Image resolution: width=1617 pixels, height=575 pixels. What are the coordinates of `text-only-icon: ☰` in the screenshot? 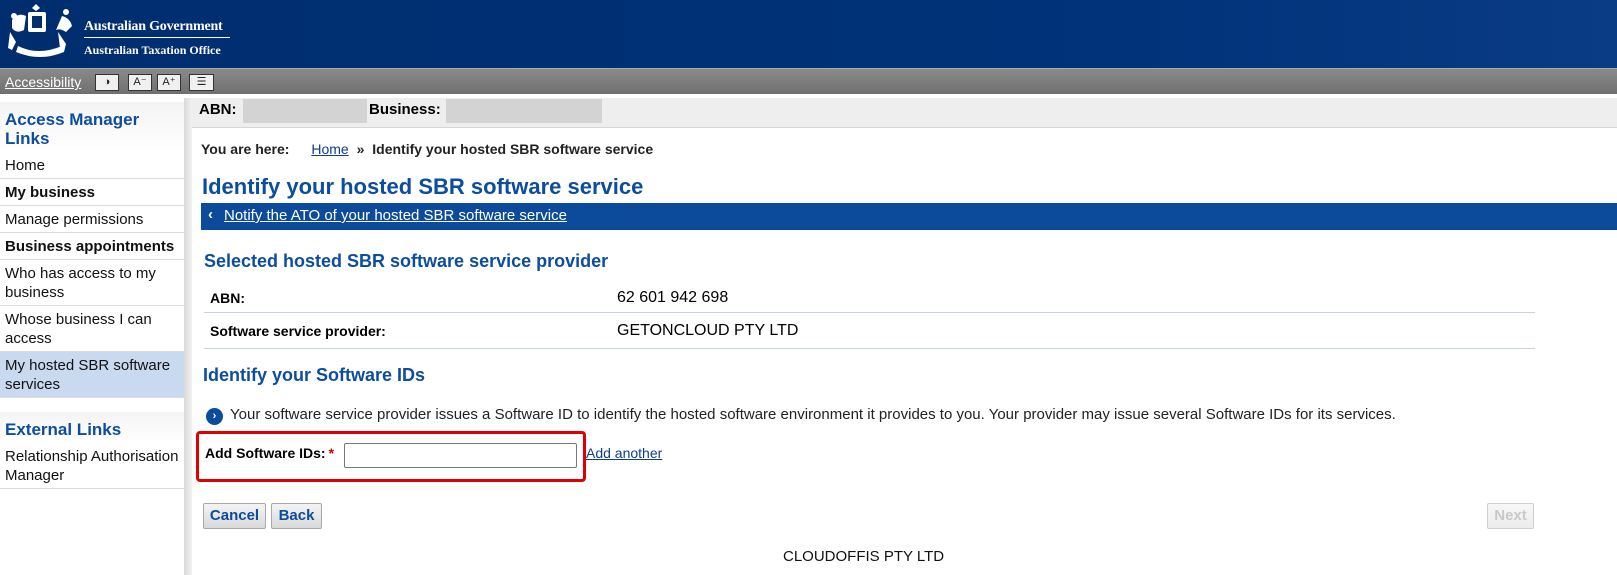 It's located at (201, 82).